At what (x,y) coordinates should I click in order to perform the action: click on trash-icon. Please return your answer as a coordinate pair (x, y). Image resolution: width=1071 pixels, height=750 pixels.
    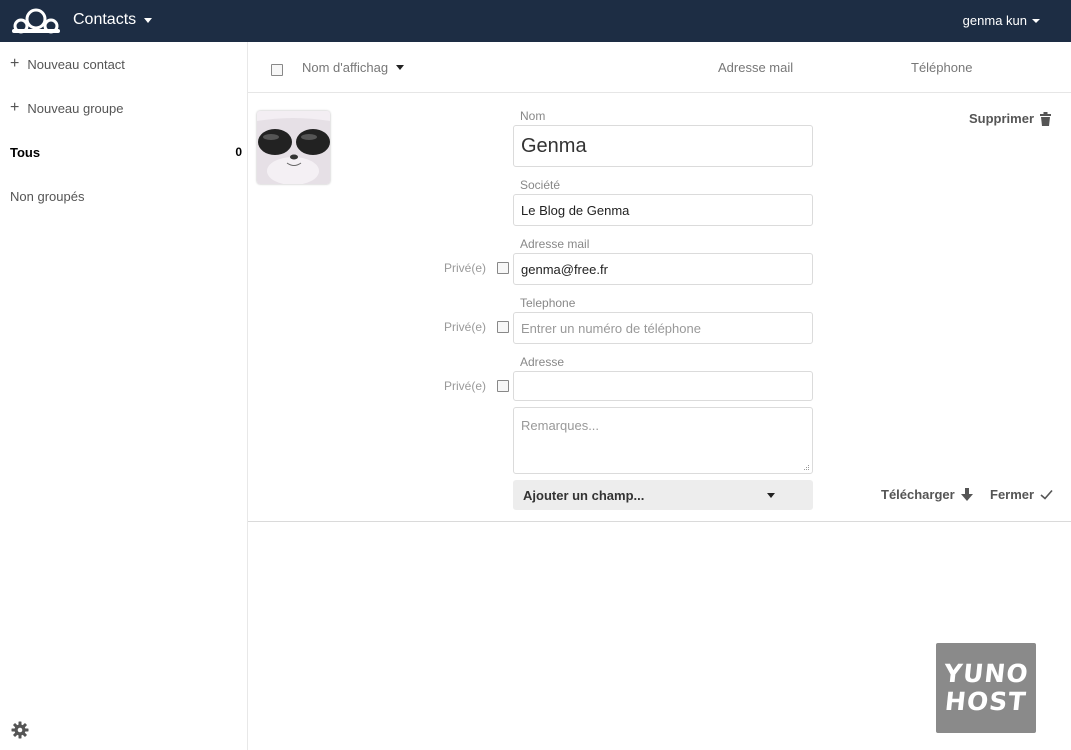
    Looking at the image, I should click on (1046, 118).